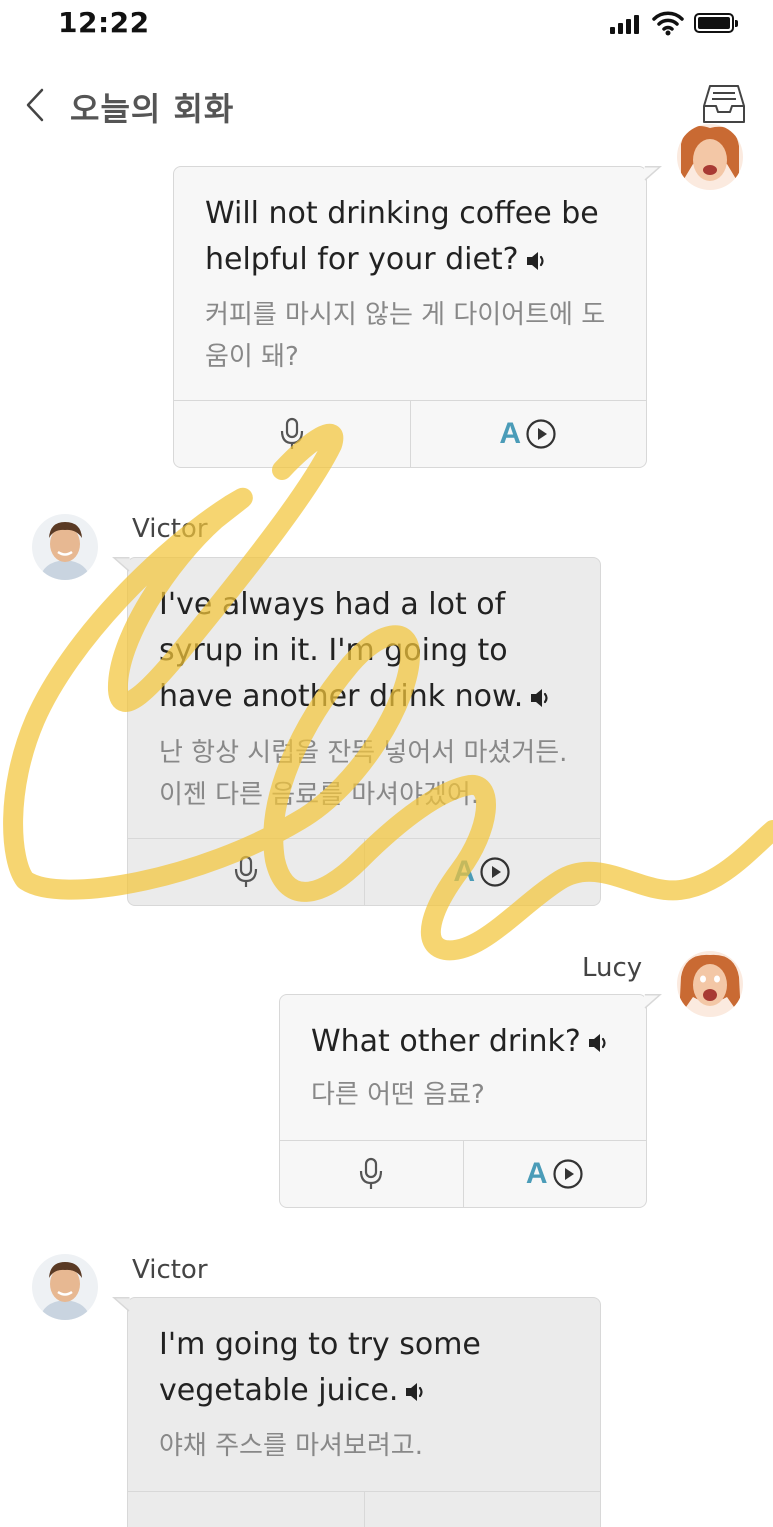 The width and height of the screenshot is (773, 1527). What do you see at coordinates (612, 968) in the screenshot?
I see `sender-name: Lucy` at bounding box center [612, 968].